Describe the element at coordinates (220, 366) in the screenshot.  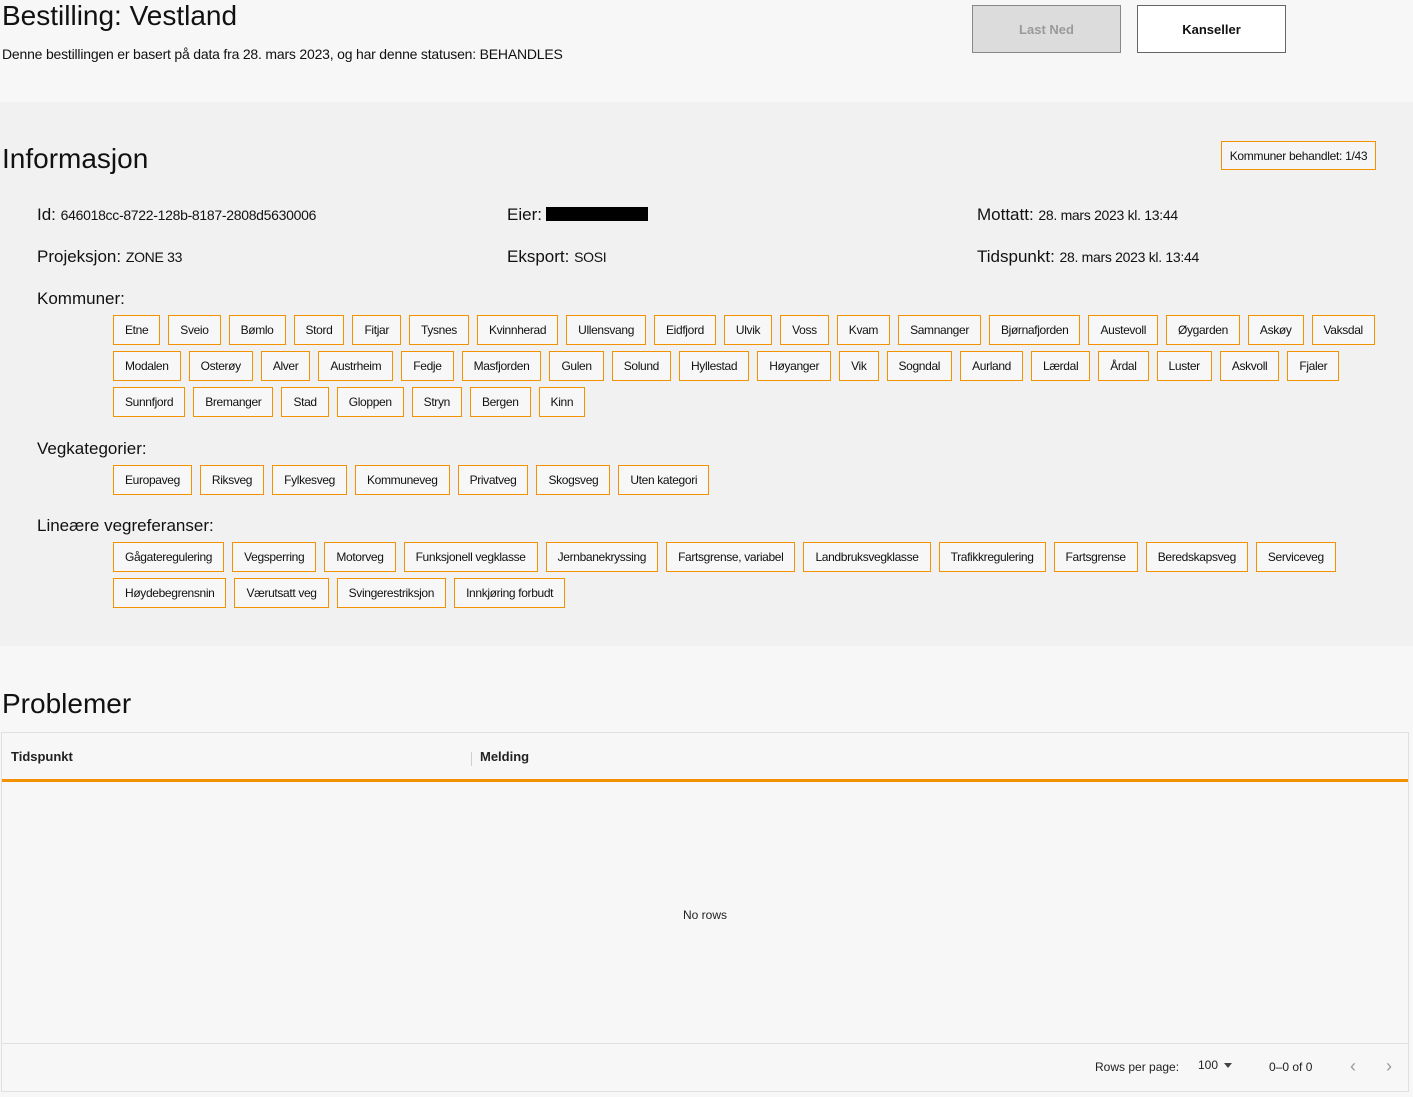
I see `kommune-chip: Osterøy` at that location.